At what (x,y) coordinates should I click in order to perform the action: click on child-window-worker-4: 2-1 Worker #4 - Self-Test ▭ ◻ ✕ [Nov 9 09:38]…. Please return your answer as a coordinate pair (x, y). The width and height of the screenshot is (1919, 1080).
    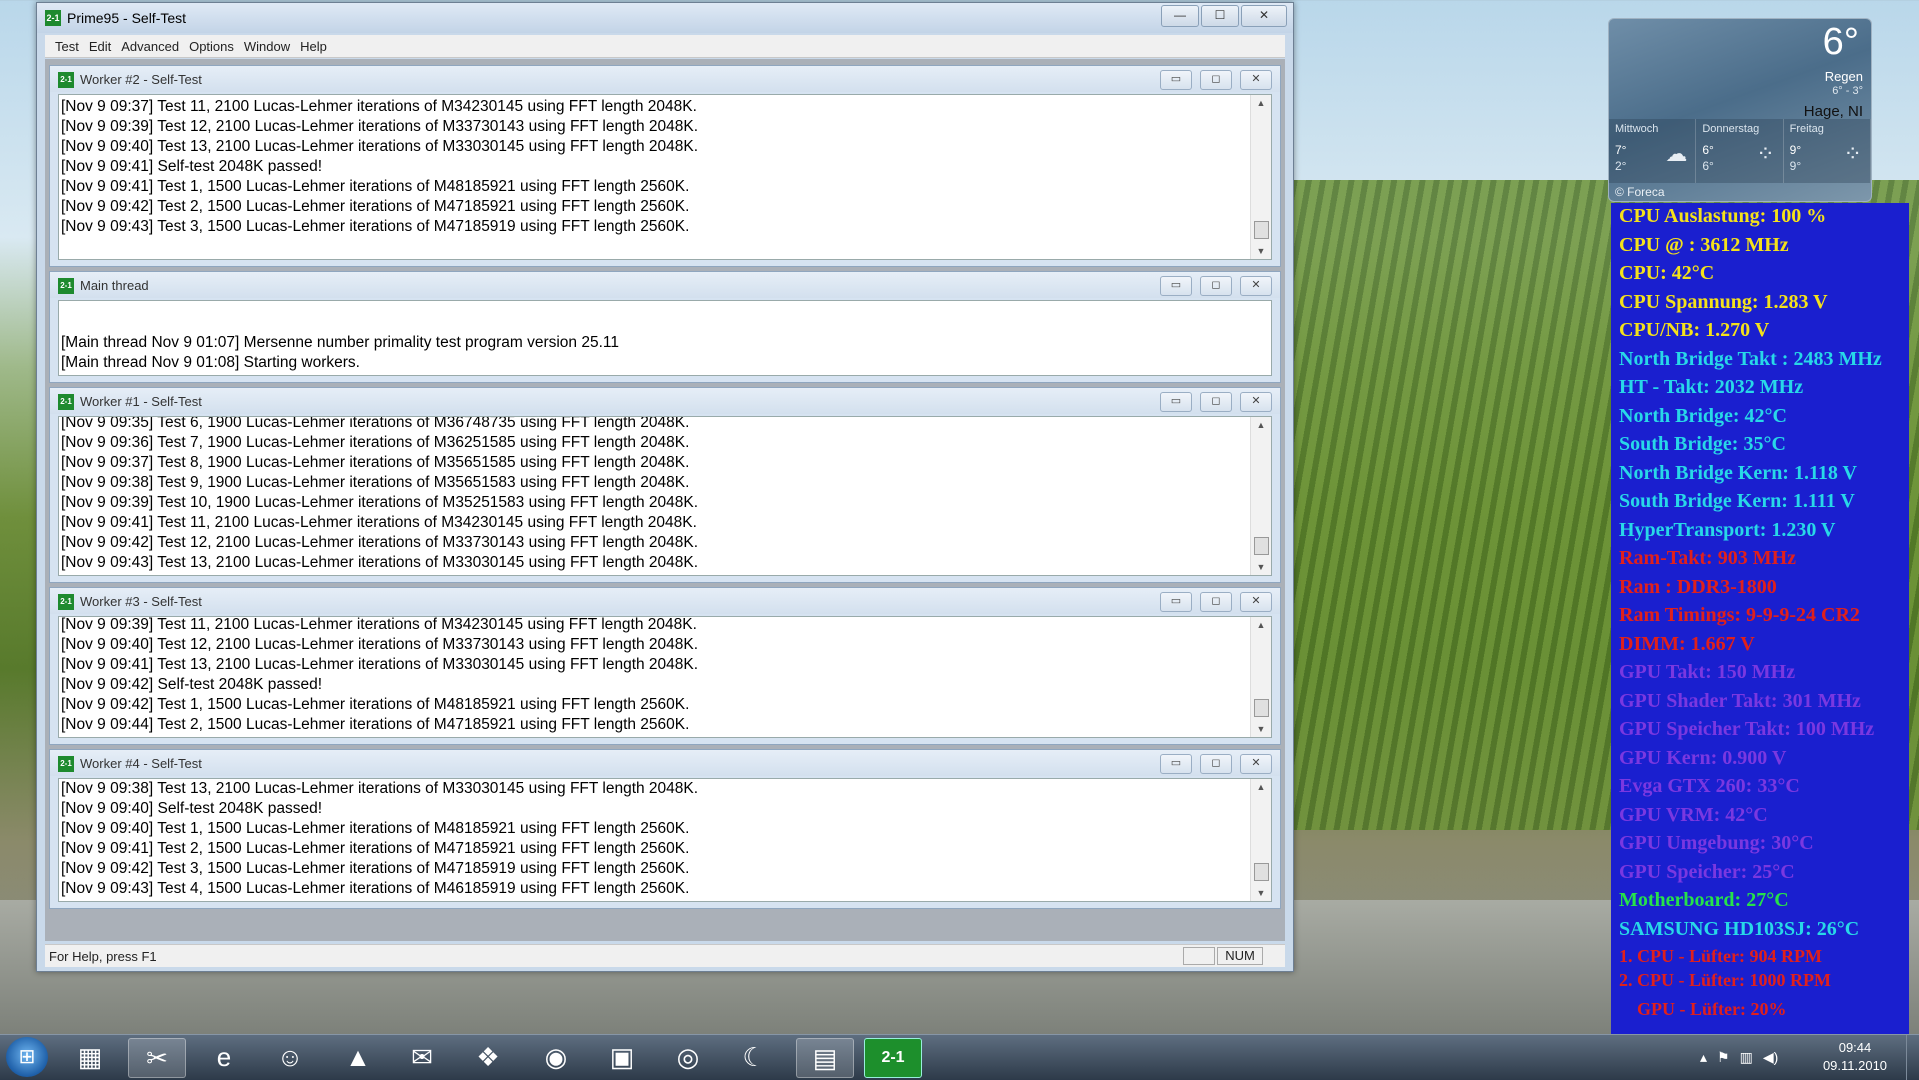
    Looking at the image, I should click on (665, 829).